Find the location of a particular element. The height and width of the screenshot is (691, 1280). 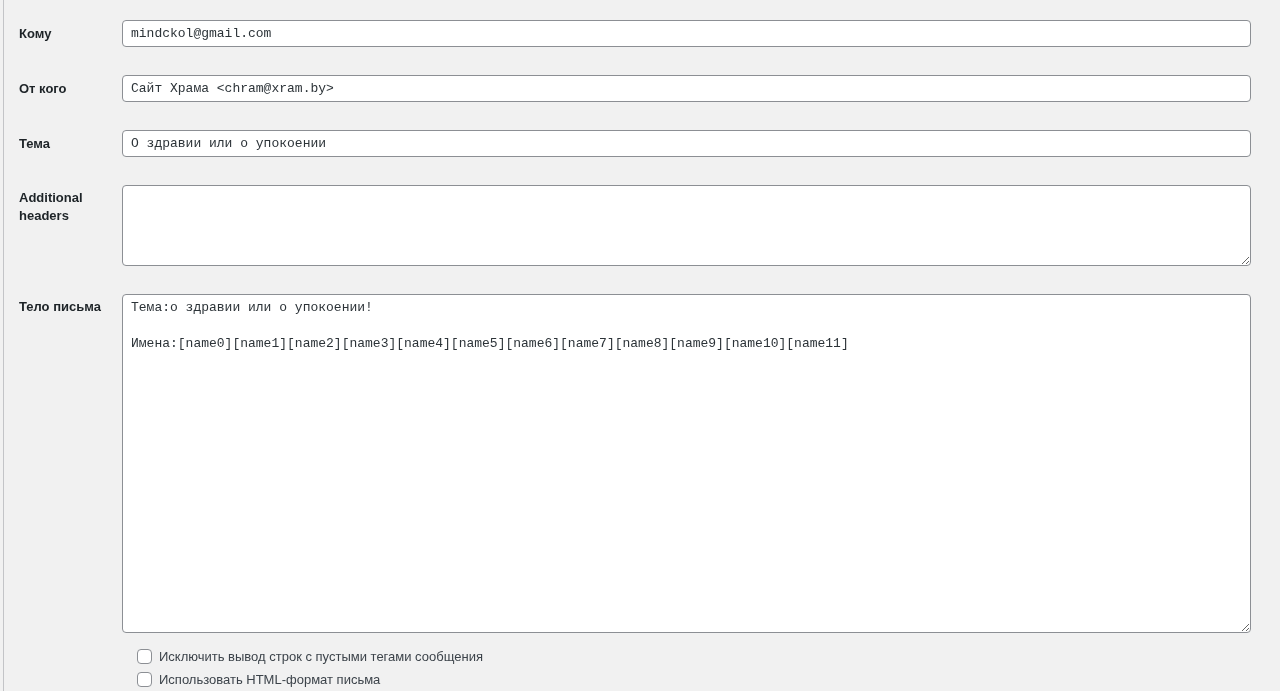

field-label: Тема is located at coordinates (35, 144).